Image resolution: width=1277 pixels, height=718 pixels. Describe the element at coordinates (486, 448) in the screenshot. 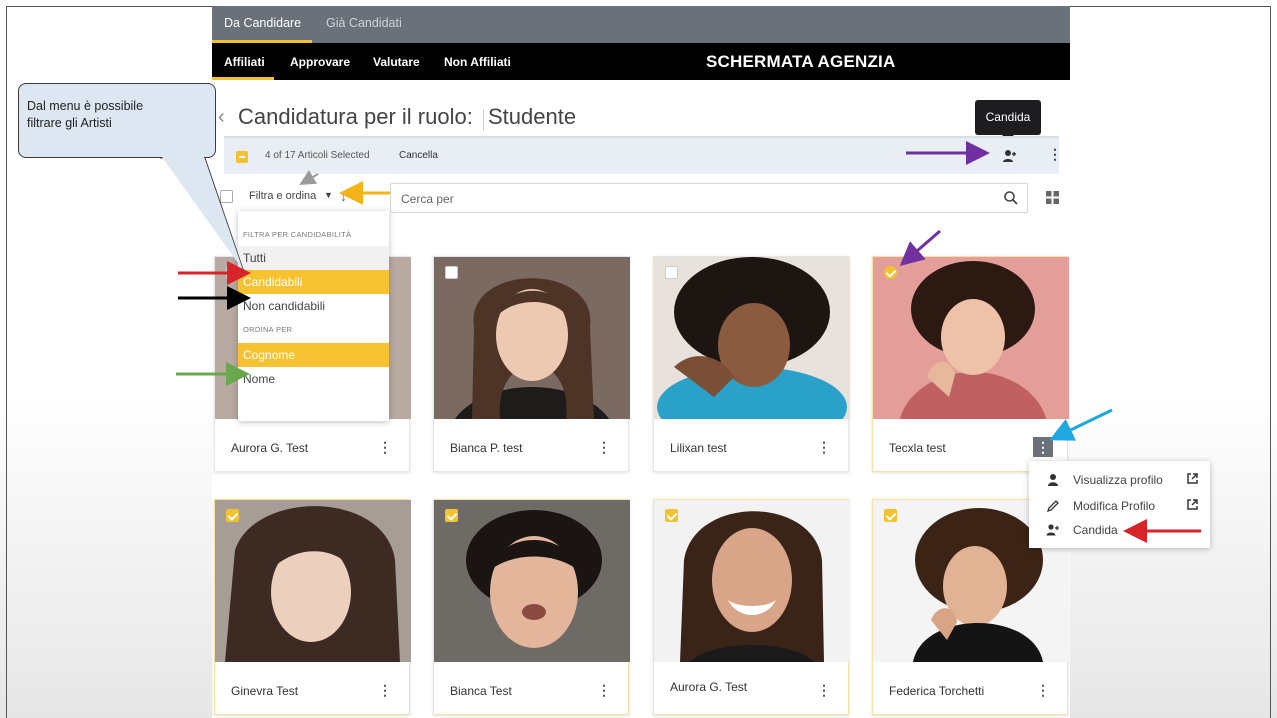

I see `artist-name: Bianca P. test` at that location.